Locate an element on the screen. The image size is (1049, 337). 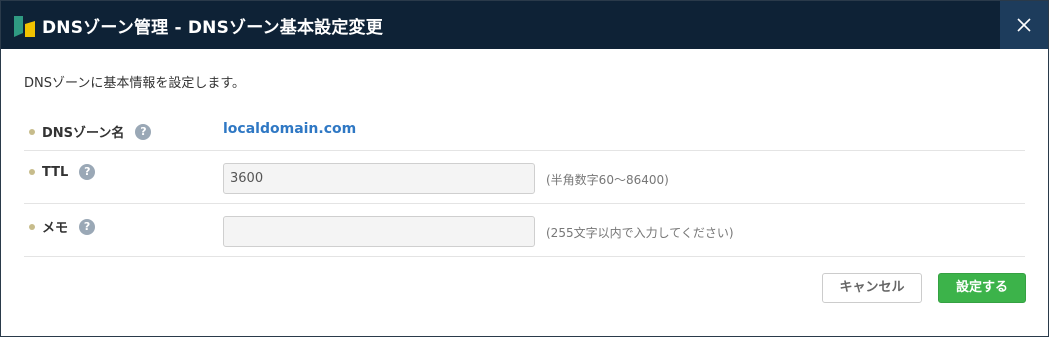
zone-name-row: DNSゾーン名 ? localdomain.com is located at coordinates (524, 130).